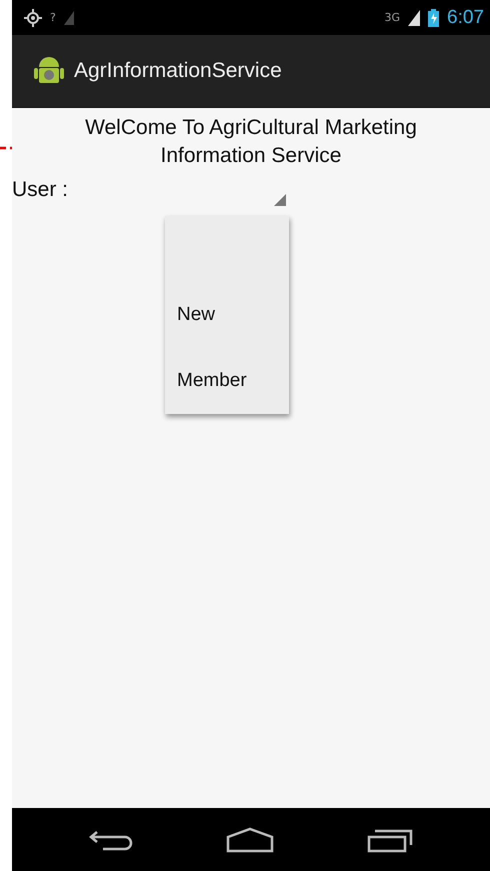 Image resolution: width=490 pixels, height=871 pixels. I want to click on dropdown-option: Member, so click(227, 381).